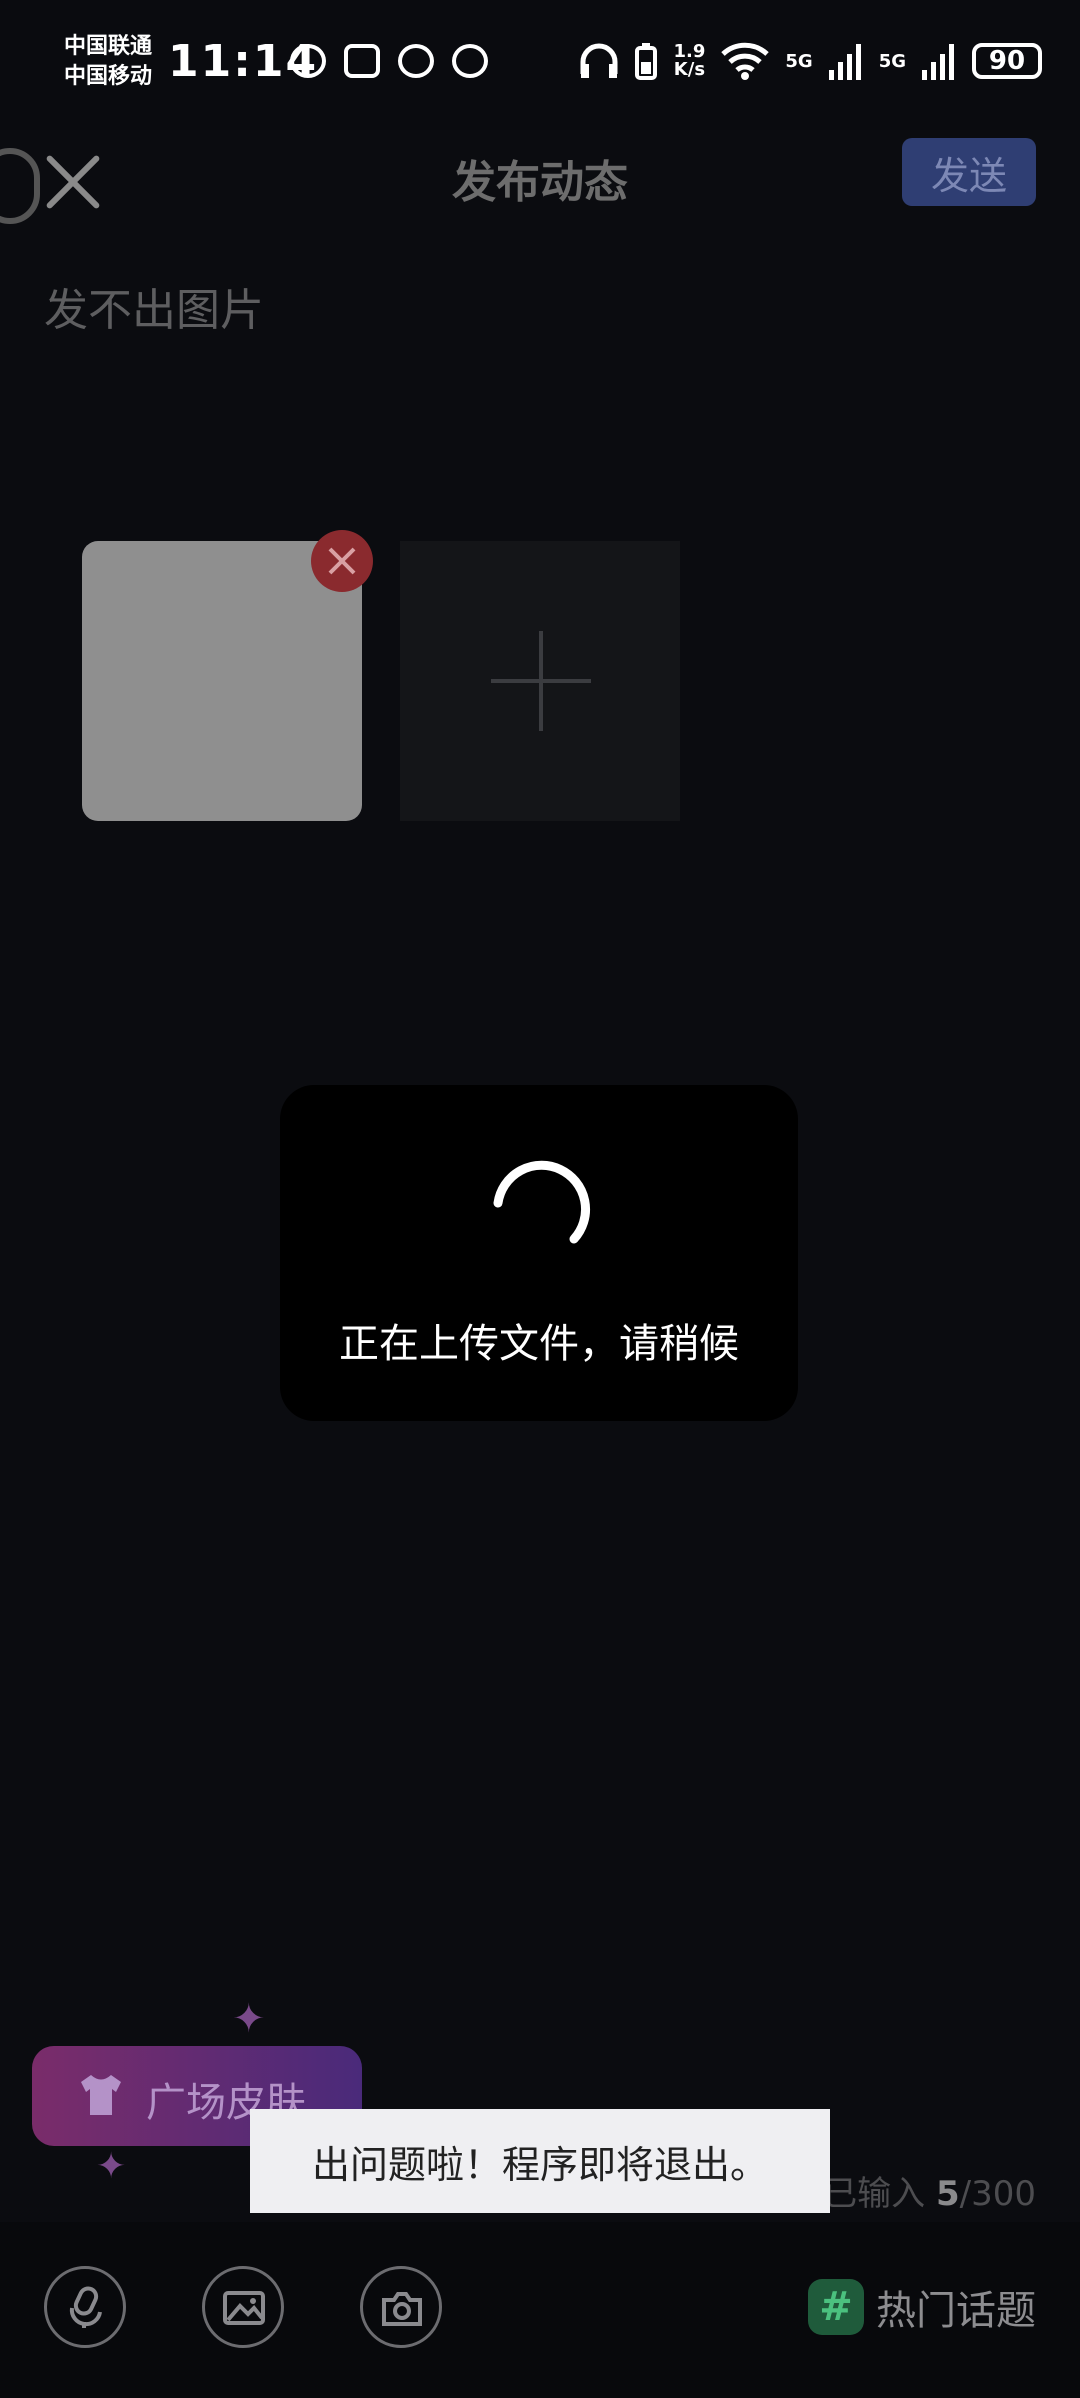 The width and height of the screenshot is (1080, 2398). Describe the element at coordinates (539, 1253) in the screenshot. I see `loading-dialog: 正在上传文件，请稍候` at that location.